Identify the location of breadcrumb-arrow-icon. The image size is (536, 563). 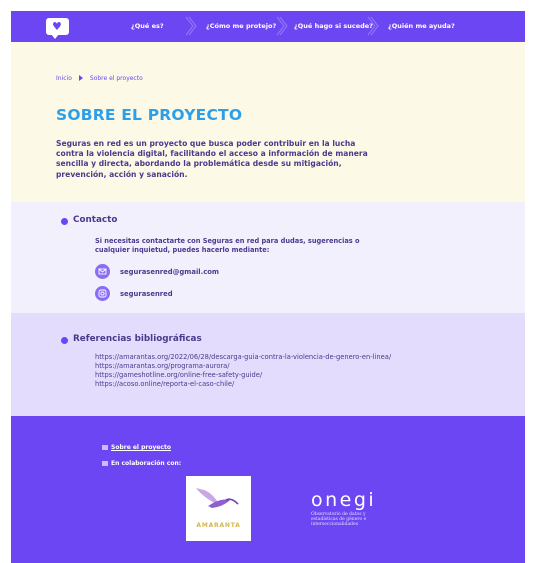
(80, 78).